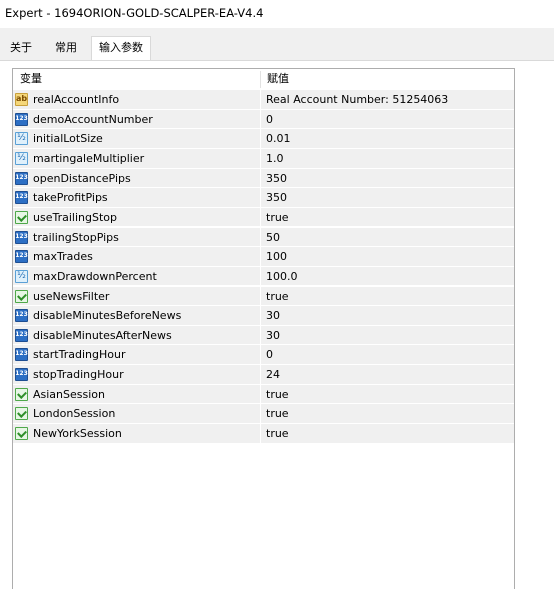 The image size is (554, 589). I want to click on parameter-row: demoAccountNumber 0, so click(263, 119).